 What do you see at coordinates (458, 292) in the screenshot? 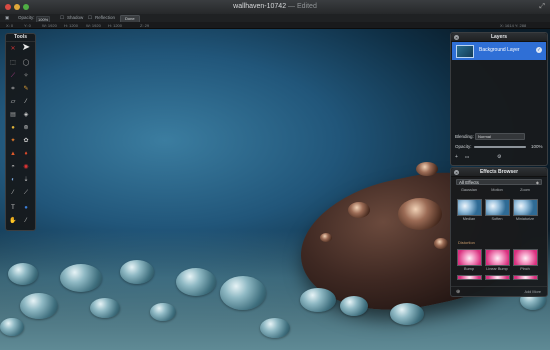
I see `effects-add-icon: ⊕` at bounding box center [458, 292].